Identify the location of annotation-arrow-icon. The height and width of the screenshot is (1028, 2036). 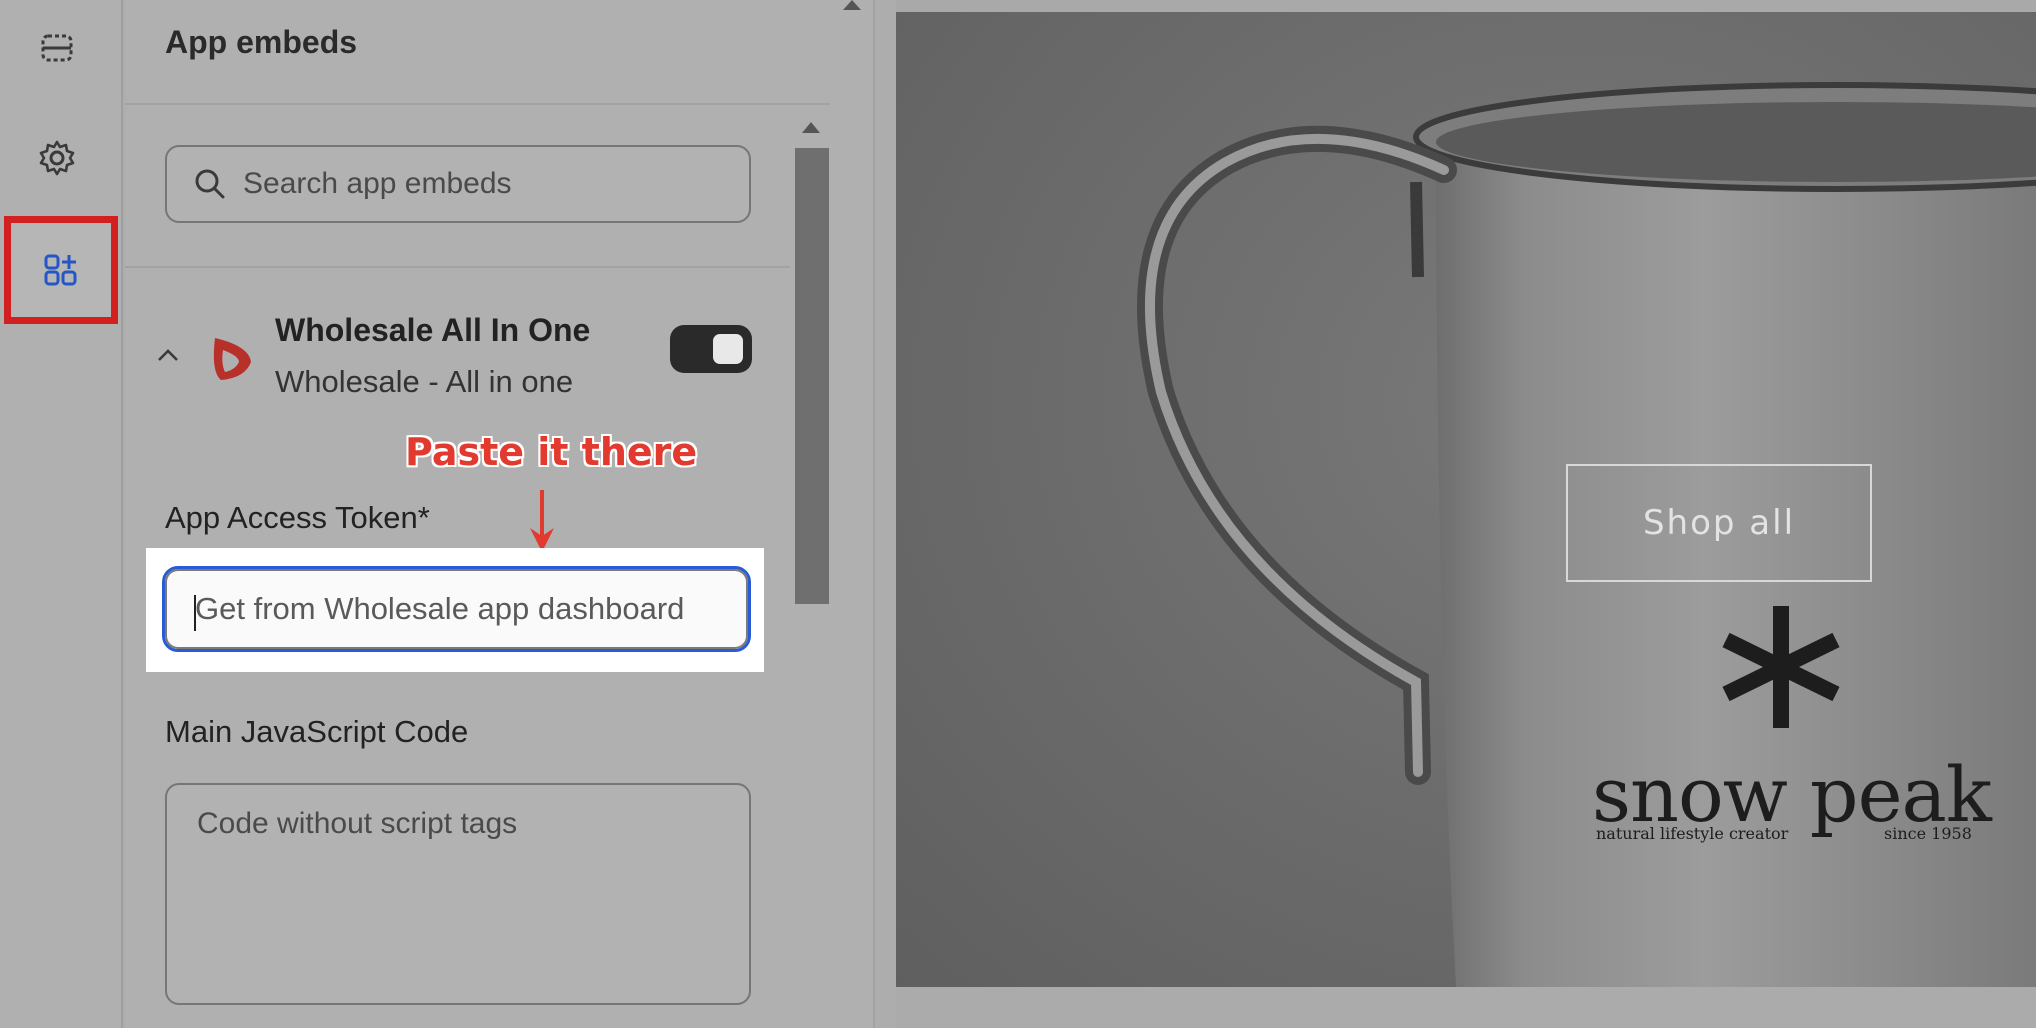
(542, 521).